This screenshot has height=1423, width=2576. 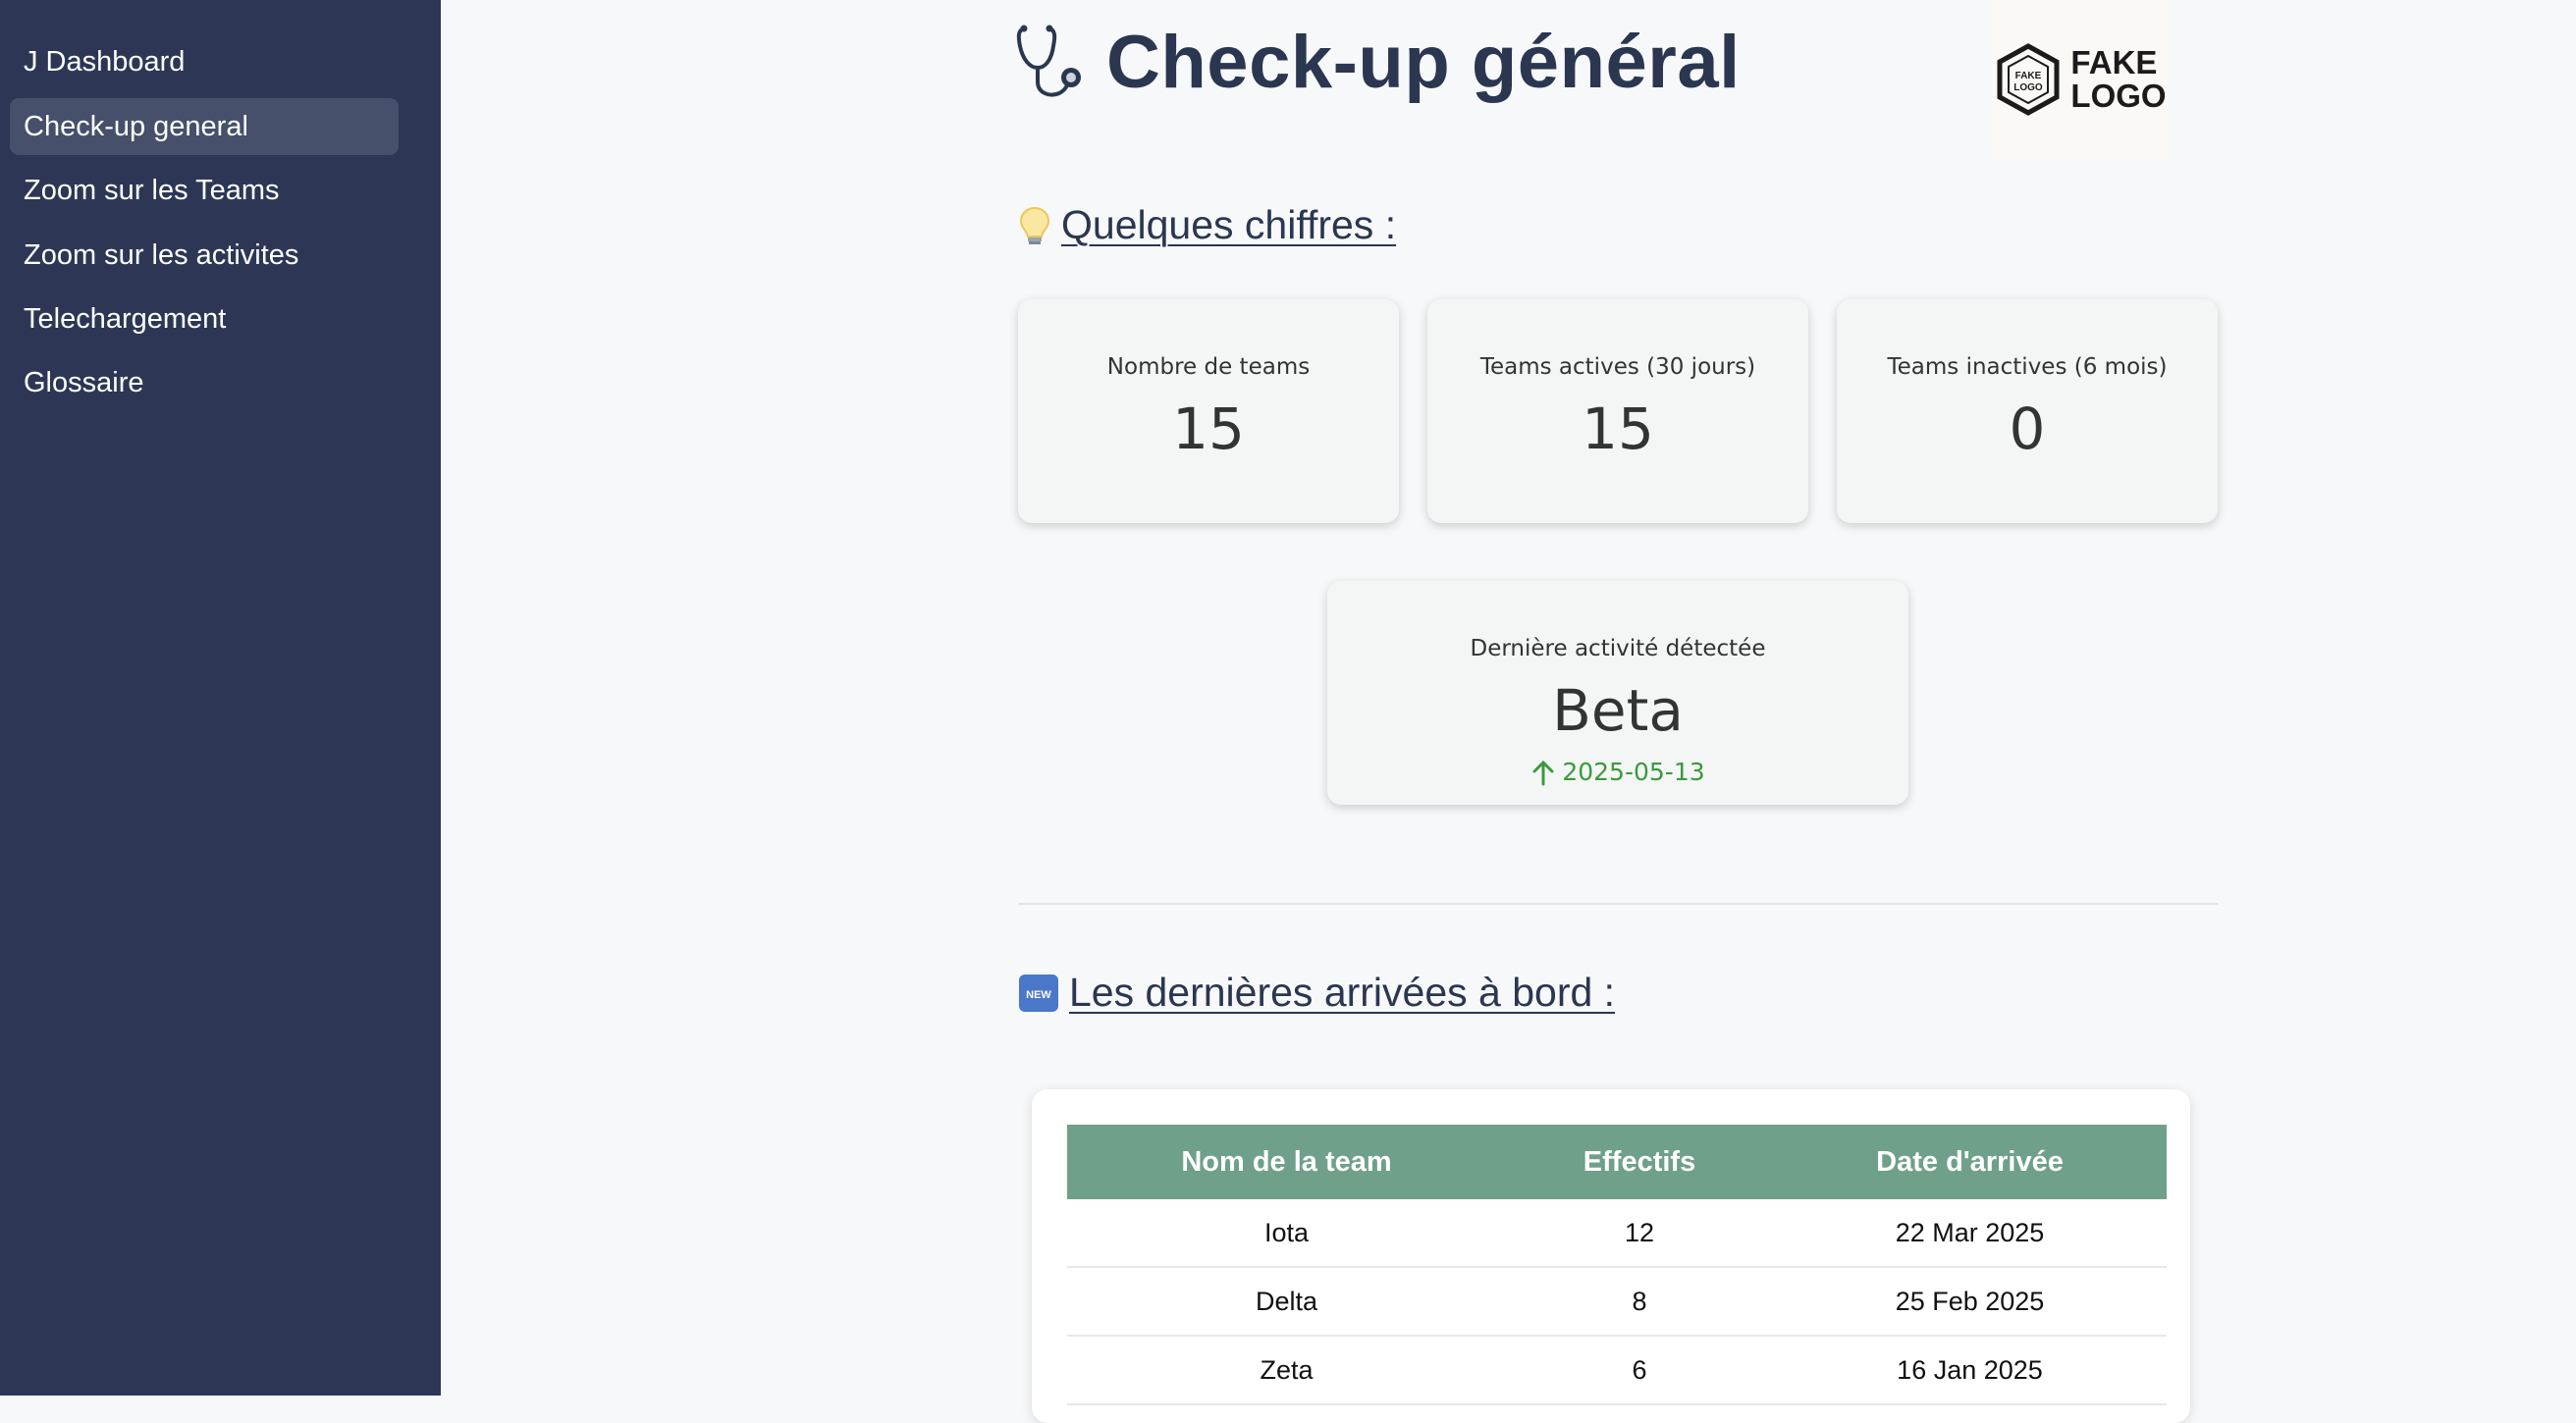 What do you see at coordinates (1618, 648) in the screenshot?
I see `metric-label: Dernière activité détectée` at bounding box center [1618, 648].